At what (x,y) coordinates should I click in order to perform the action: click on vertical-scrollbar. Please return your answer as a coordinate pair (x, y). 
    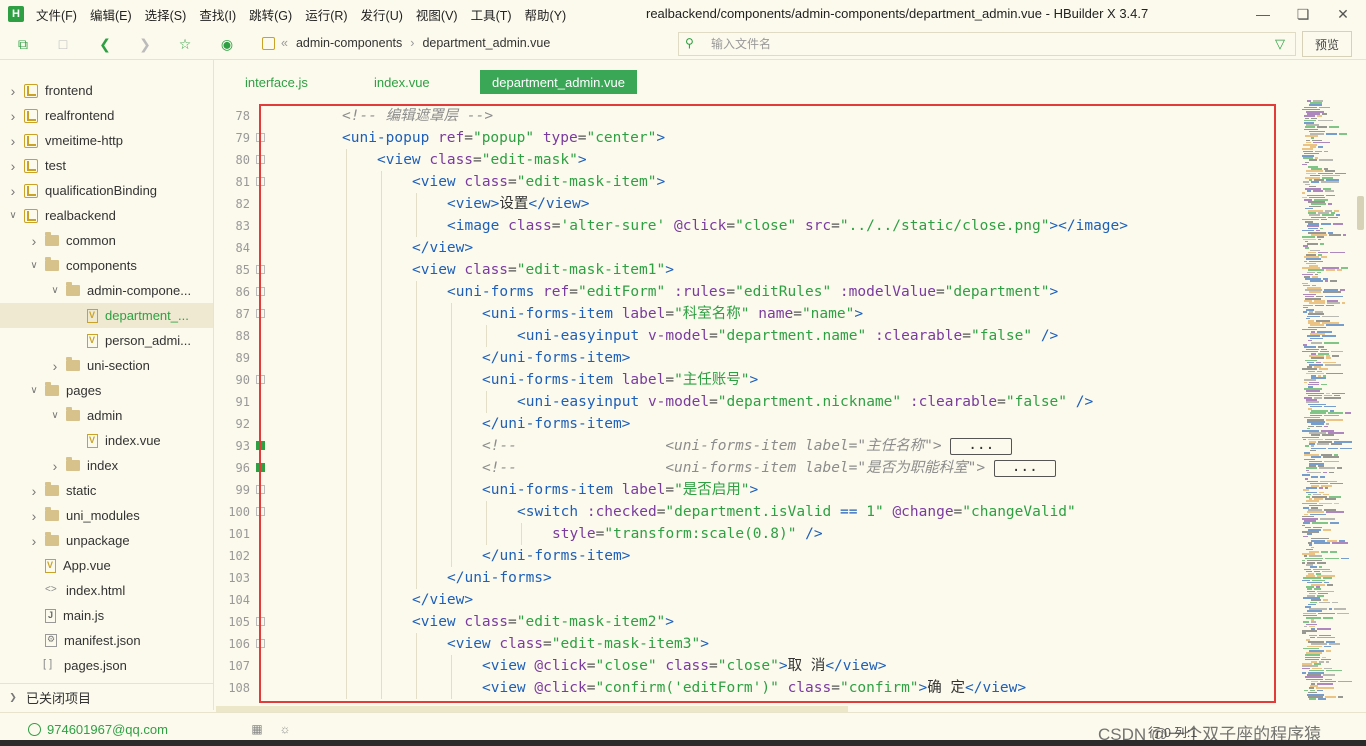
    Looking at the image, I should click on (1360, 213).